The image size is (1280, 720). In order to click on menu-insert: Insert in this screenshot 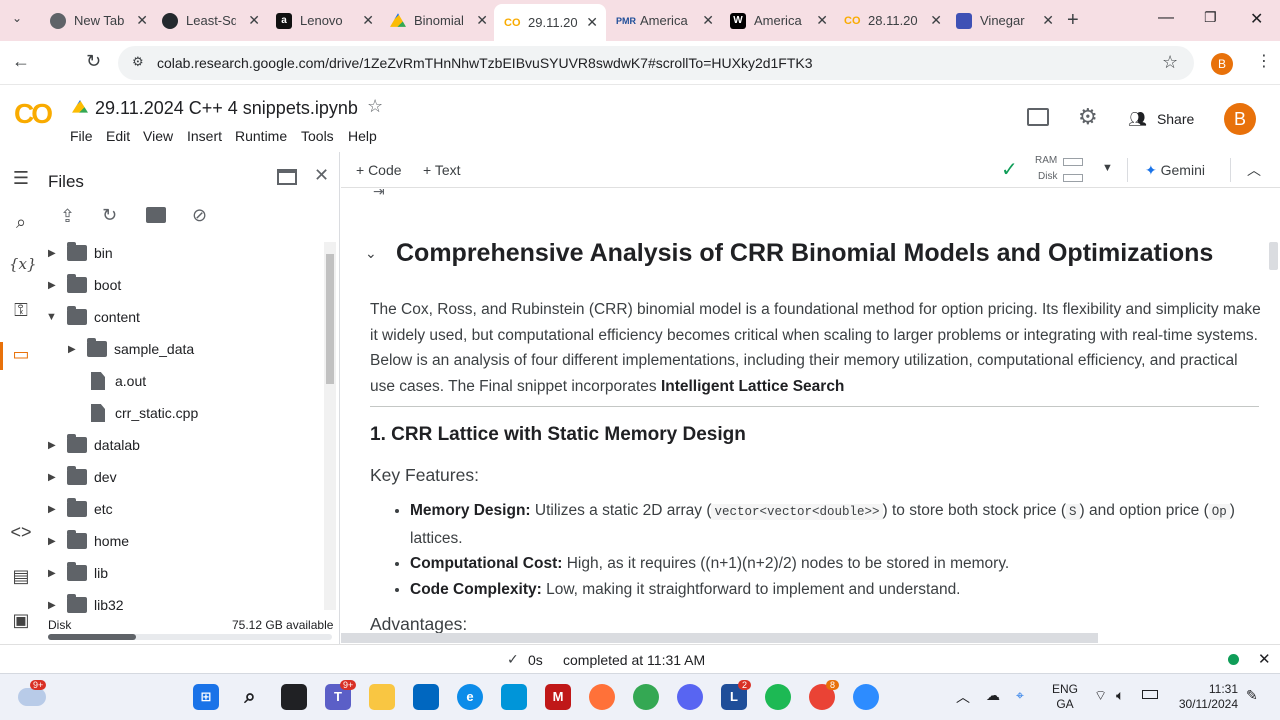, I will do `click(204, 136)`.